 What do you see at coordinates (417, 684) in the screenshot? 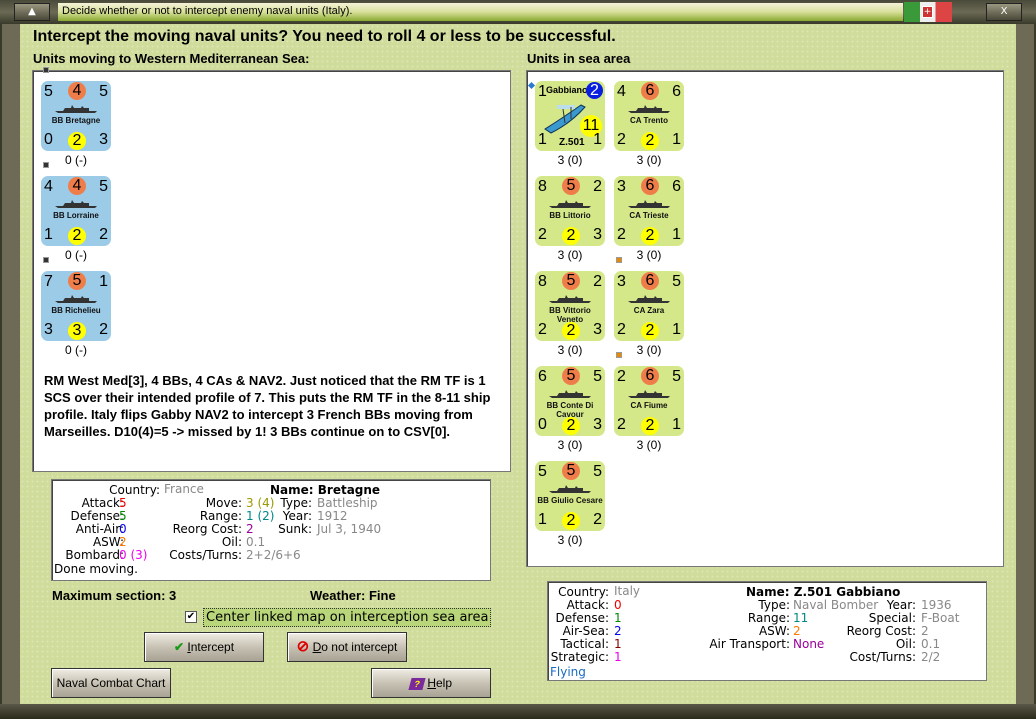
I see `help-book-icon: ?` at bounding box center [417, 684].